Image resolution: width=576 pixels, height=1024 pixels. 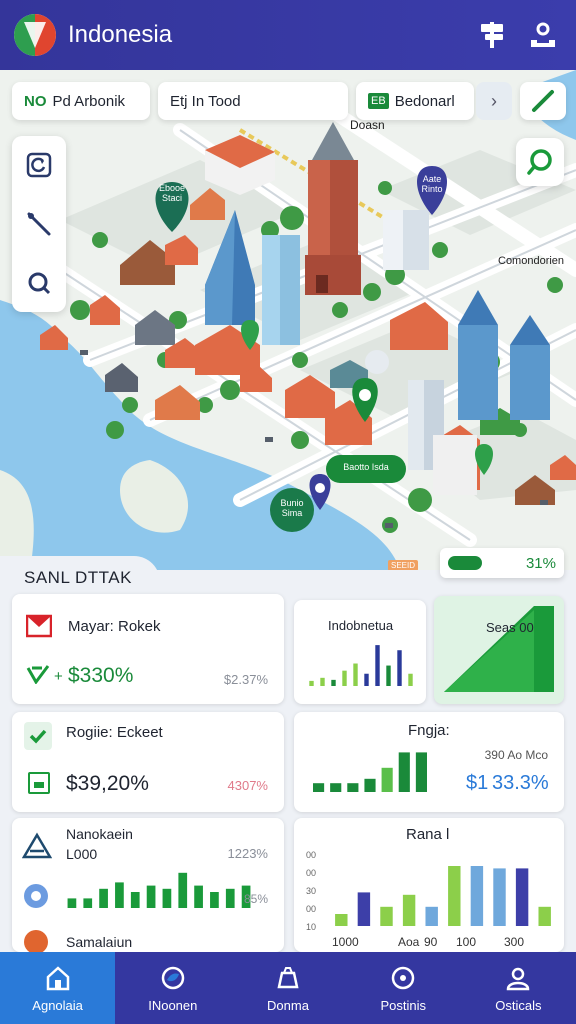 What do you see at coordinates (36, 941) in the screenshot?
I see `status-icon` at bounding box center [36, 941].